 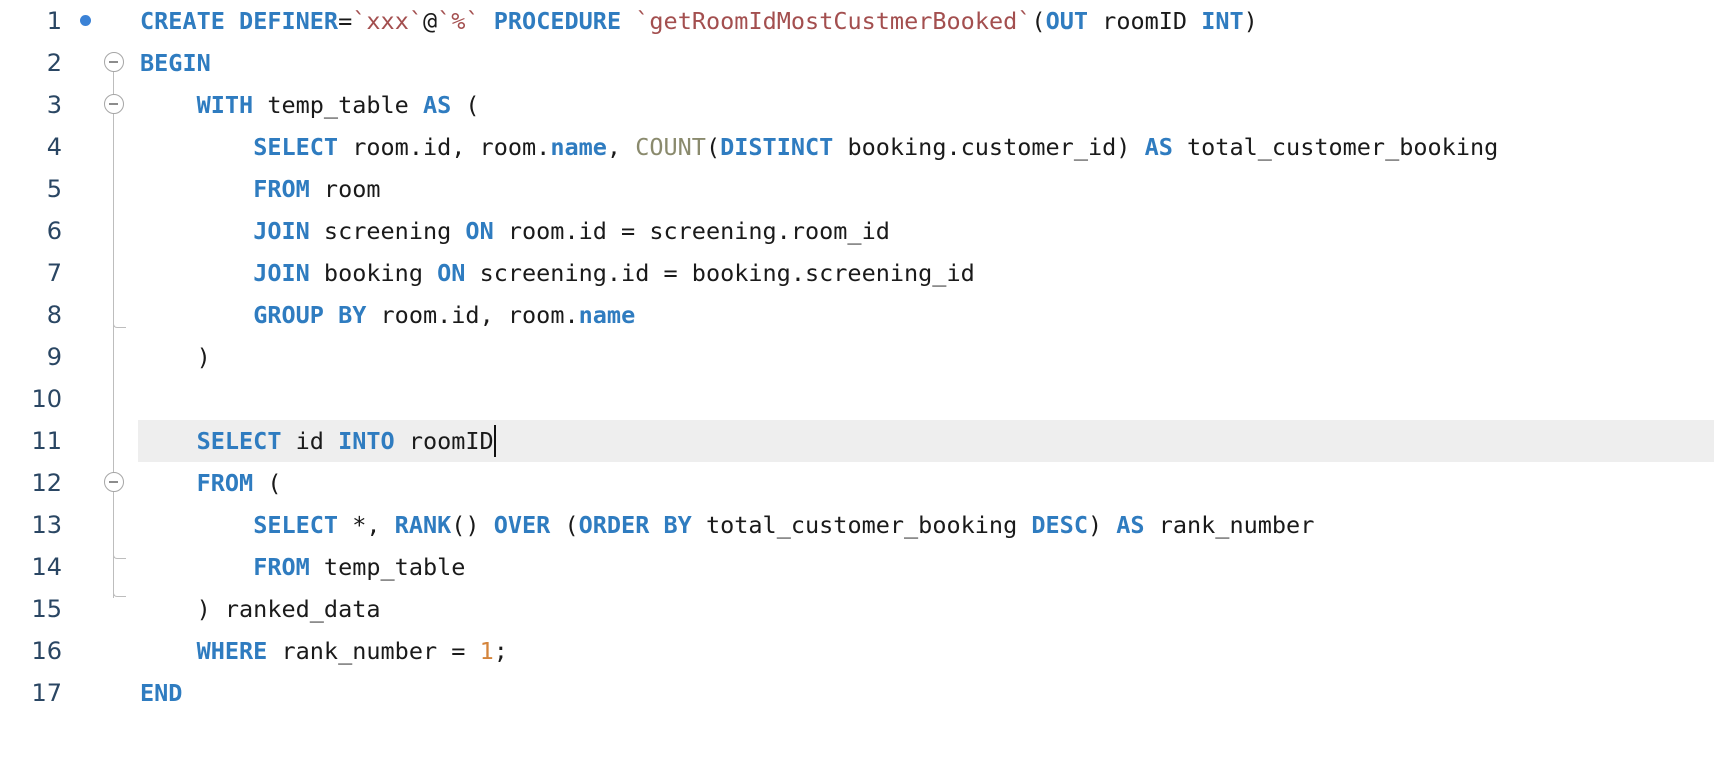 I want to click on code-token-prop: name, so click(x=578, y=147).